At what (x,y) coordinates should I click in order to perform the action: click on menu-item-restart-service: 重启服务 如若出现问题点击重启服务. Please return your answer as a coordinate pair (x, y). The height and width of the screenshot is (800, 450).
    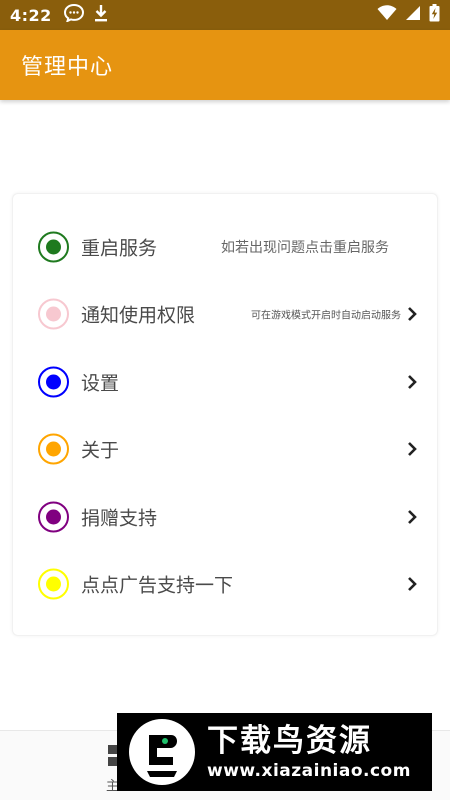
    Looking at the image, I should click on (226, 247).